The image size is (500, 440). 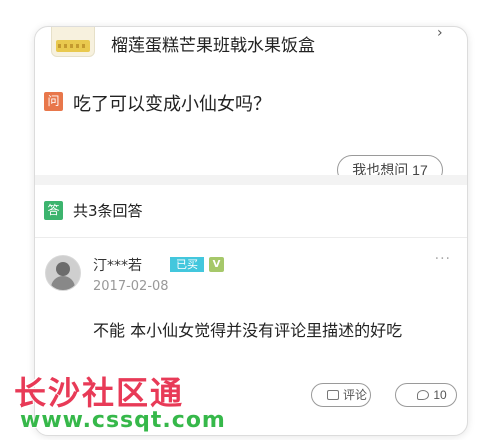 What do you see at coordinates (53, 210) in the screenshot?
I see `answer-tag: 答` at bounding box center [53, 210].